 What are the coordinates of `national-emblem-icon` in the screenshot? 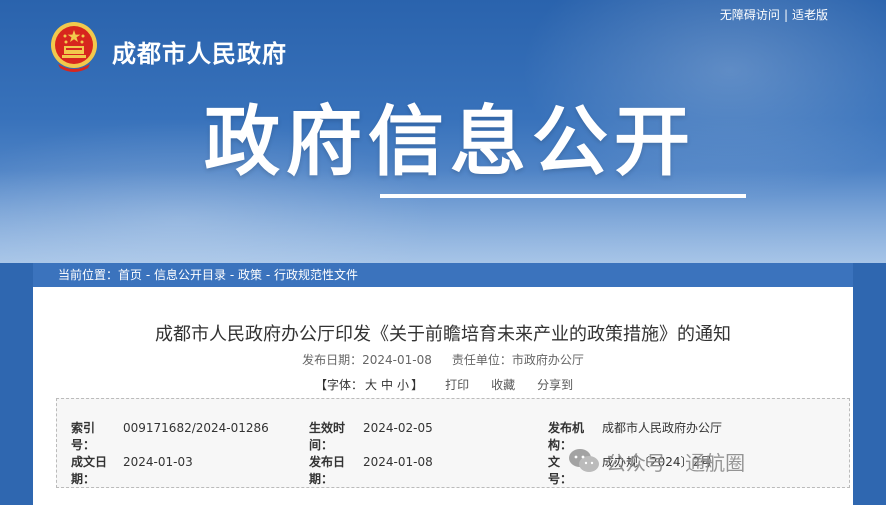 It's located at (74, 47).